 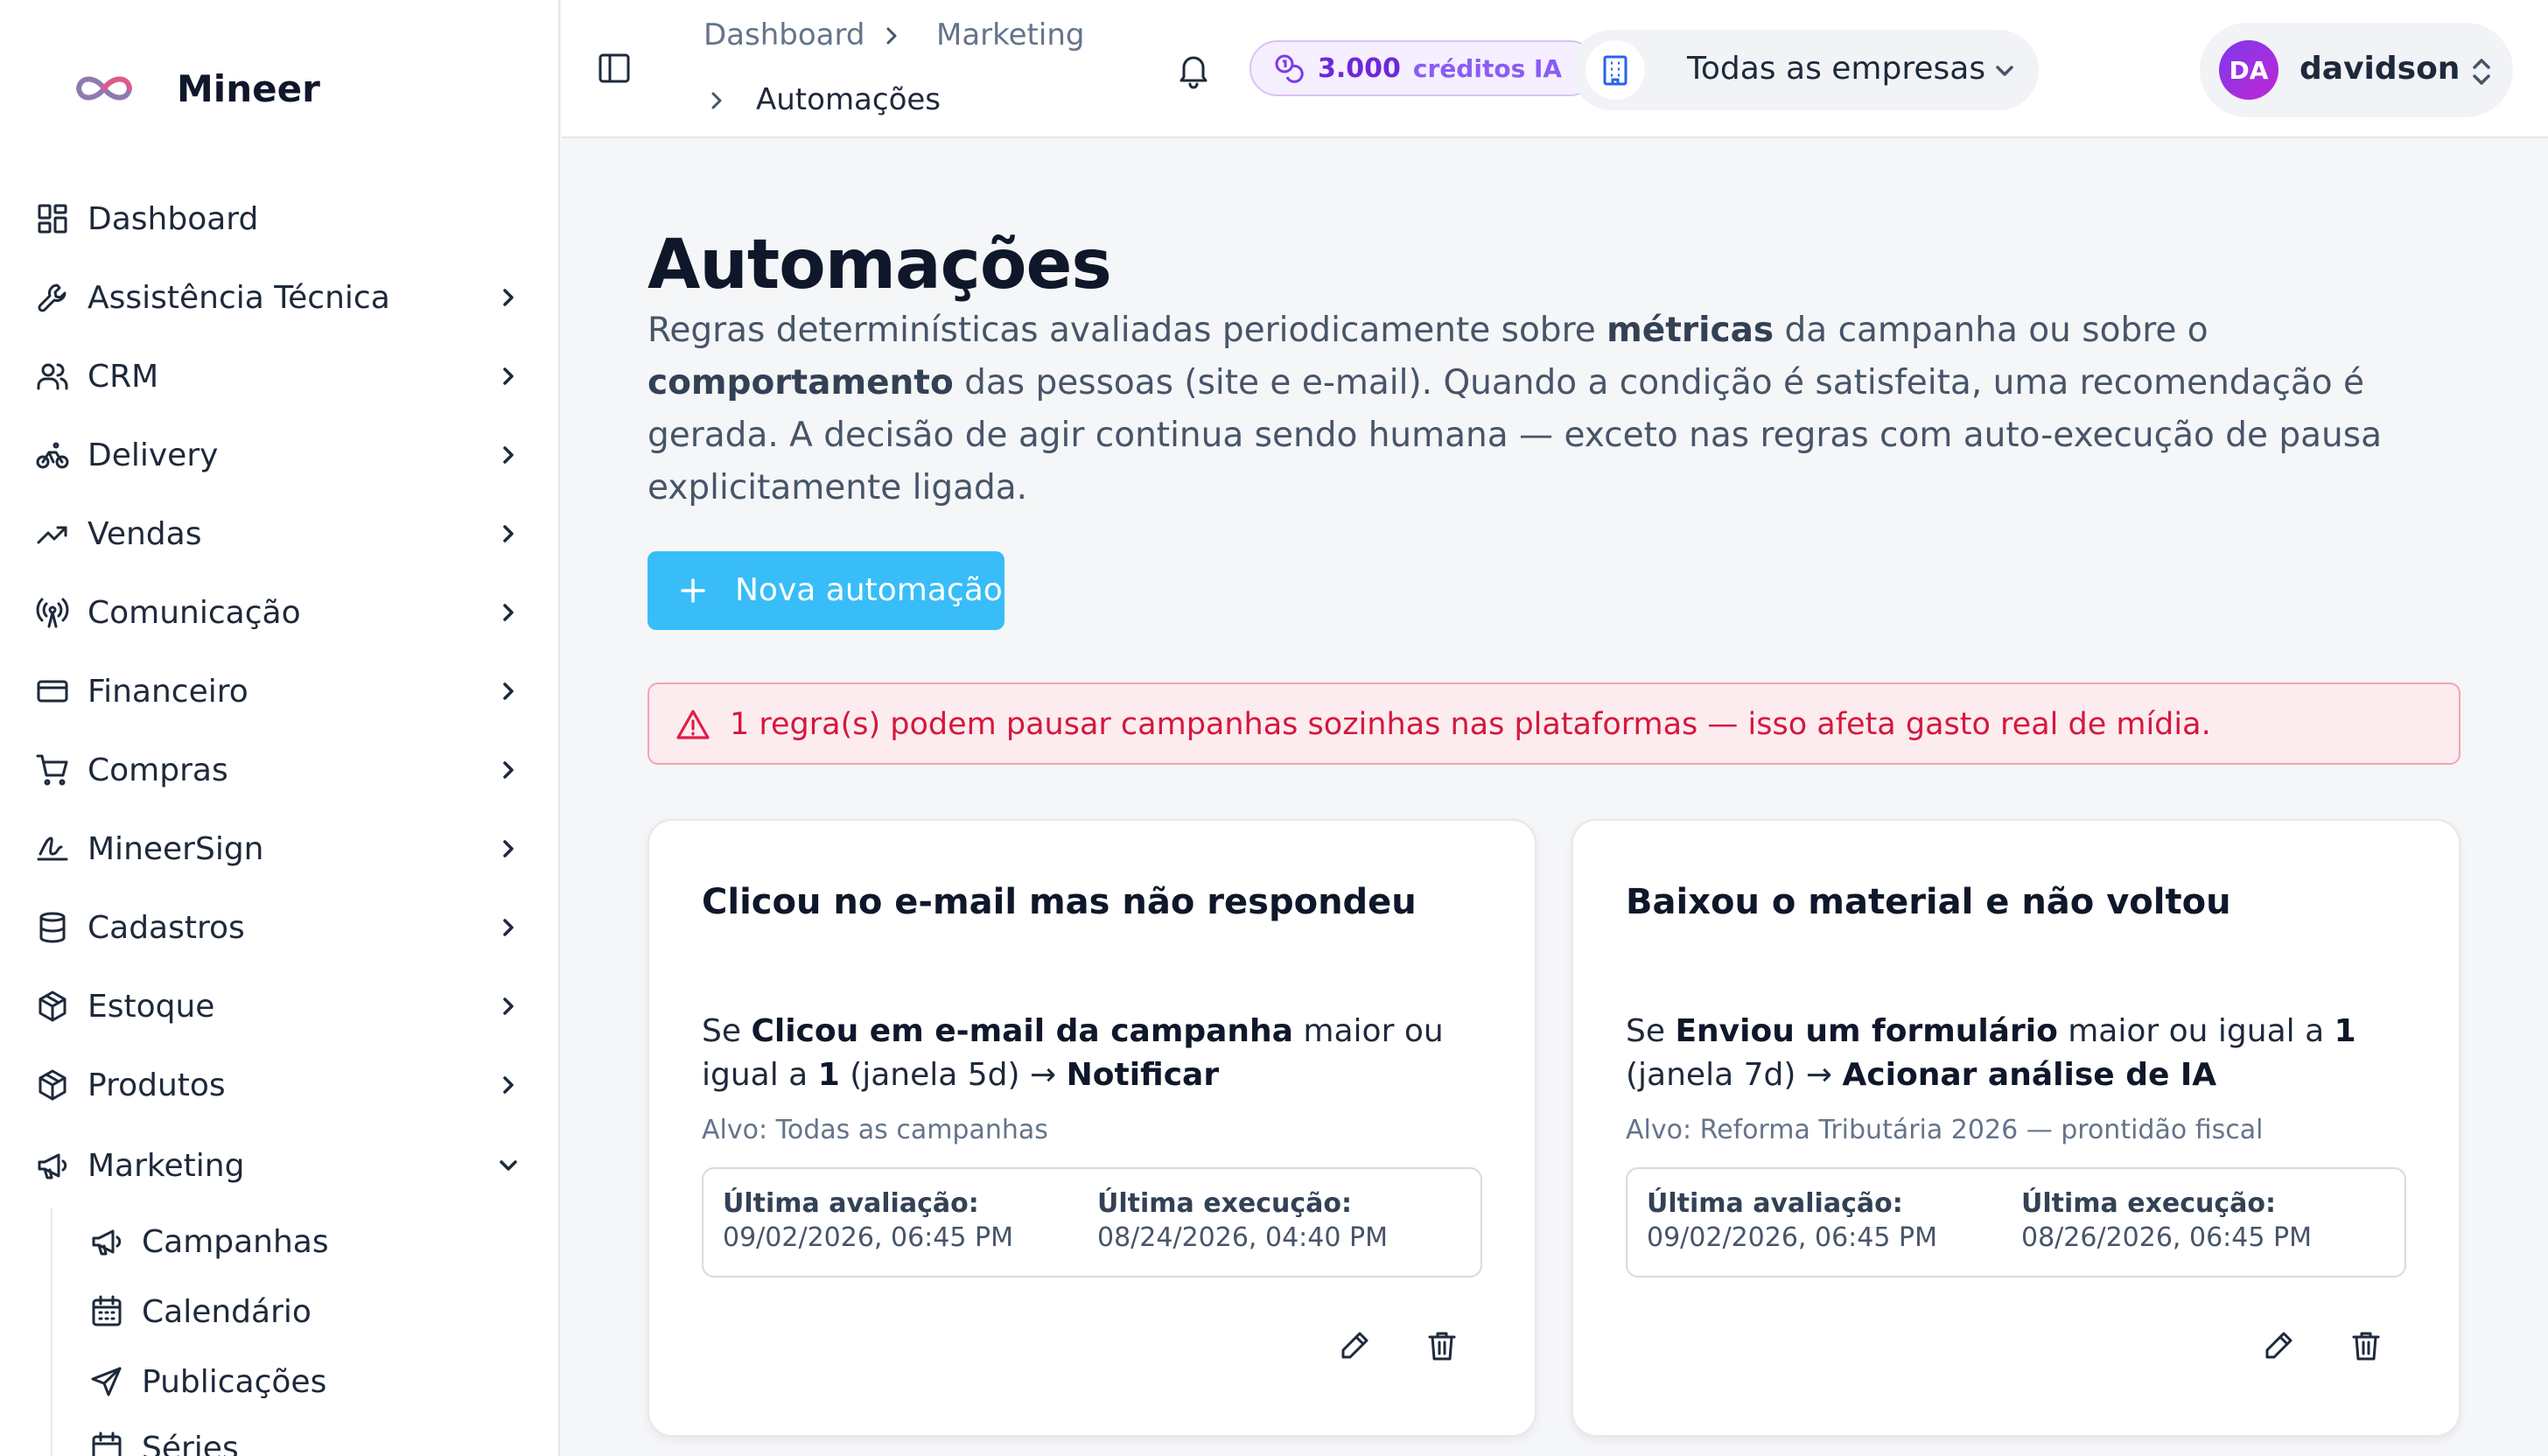 What do you see at coordinates (868, 1237) in the screenshot?
I see `last-evaluation-value: 09/02/2026, 06:45 PM` at bounding box center [868, 1237].